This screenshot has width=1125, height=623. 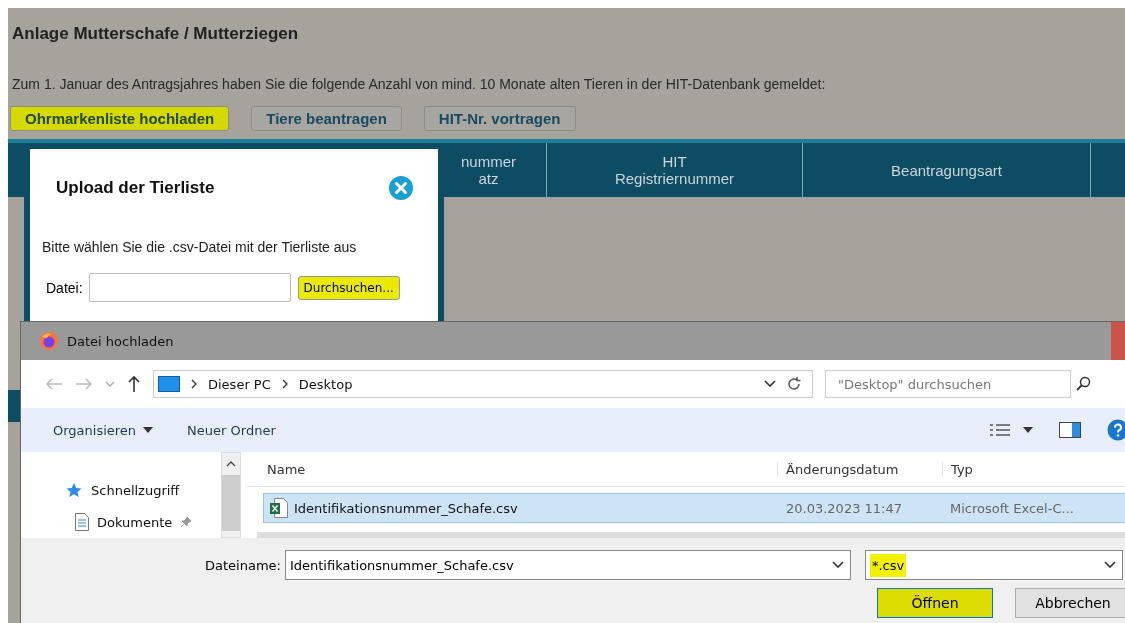 I want to click on field-label: Dateiname:, so click(x=243, y=565).